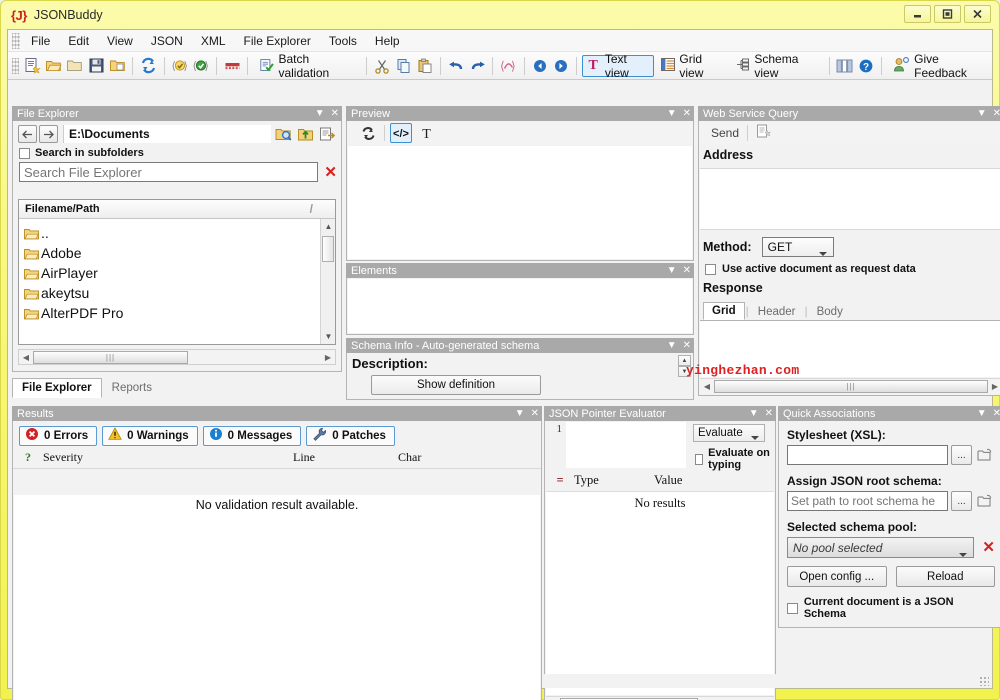 The height and width of the screenshot is (700, 1000). Describe the element at coordinates (520, 306) in the screenshot. I see `elements-list` at that location.